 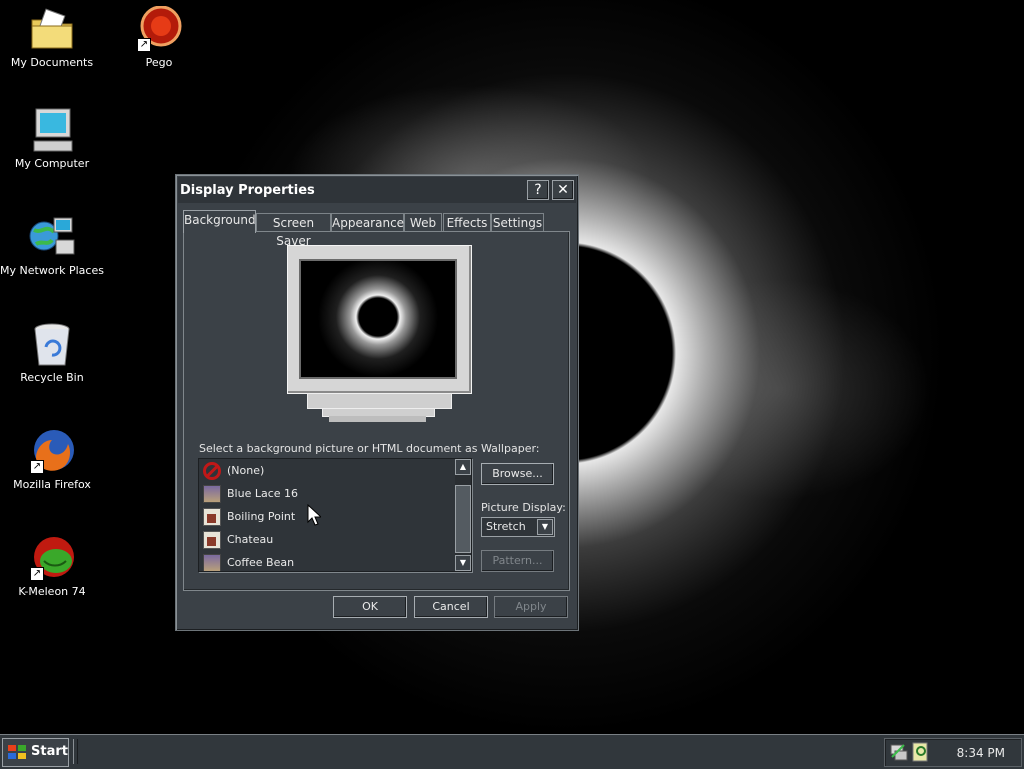 I want to click on ok-button: OK, so click(x=370, y=607).